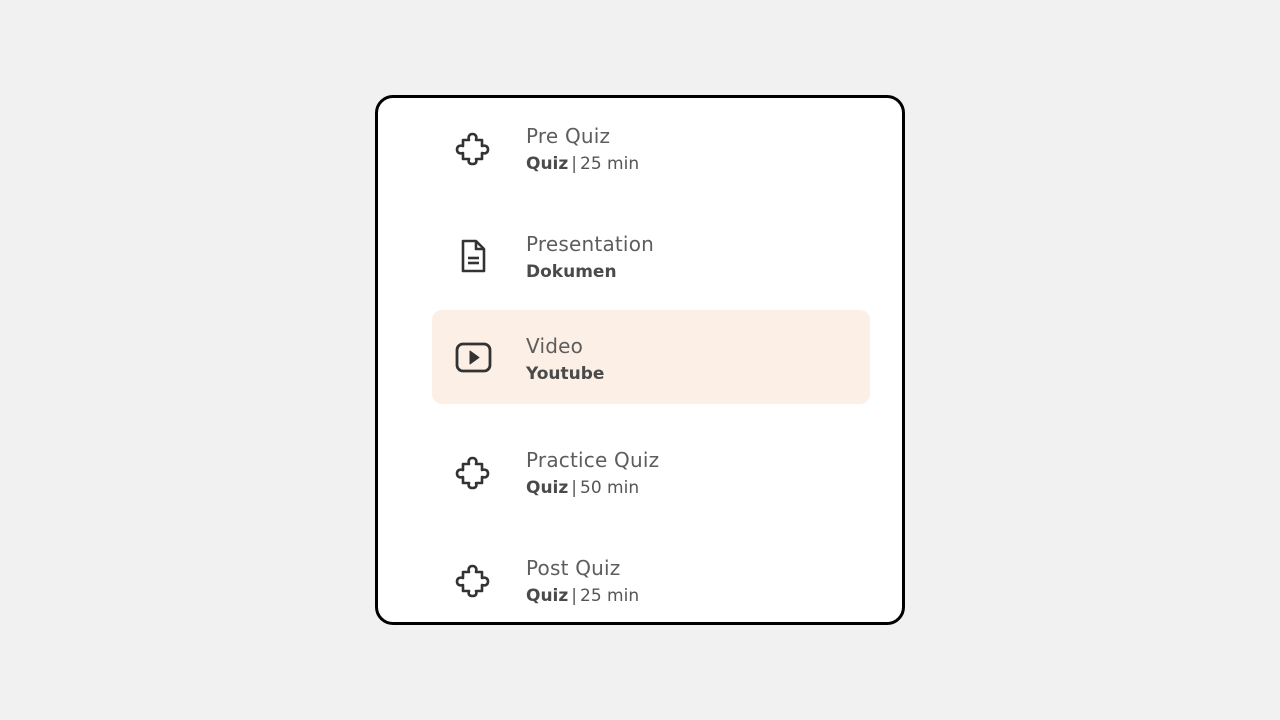 The image size is (1280, 720). I want to click on lesson-meta: Quiz | 50 min, so click(582, 488).